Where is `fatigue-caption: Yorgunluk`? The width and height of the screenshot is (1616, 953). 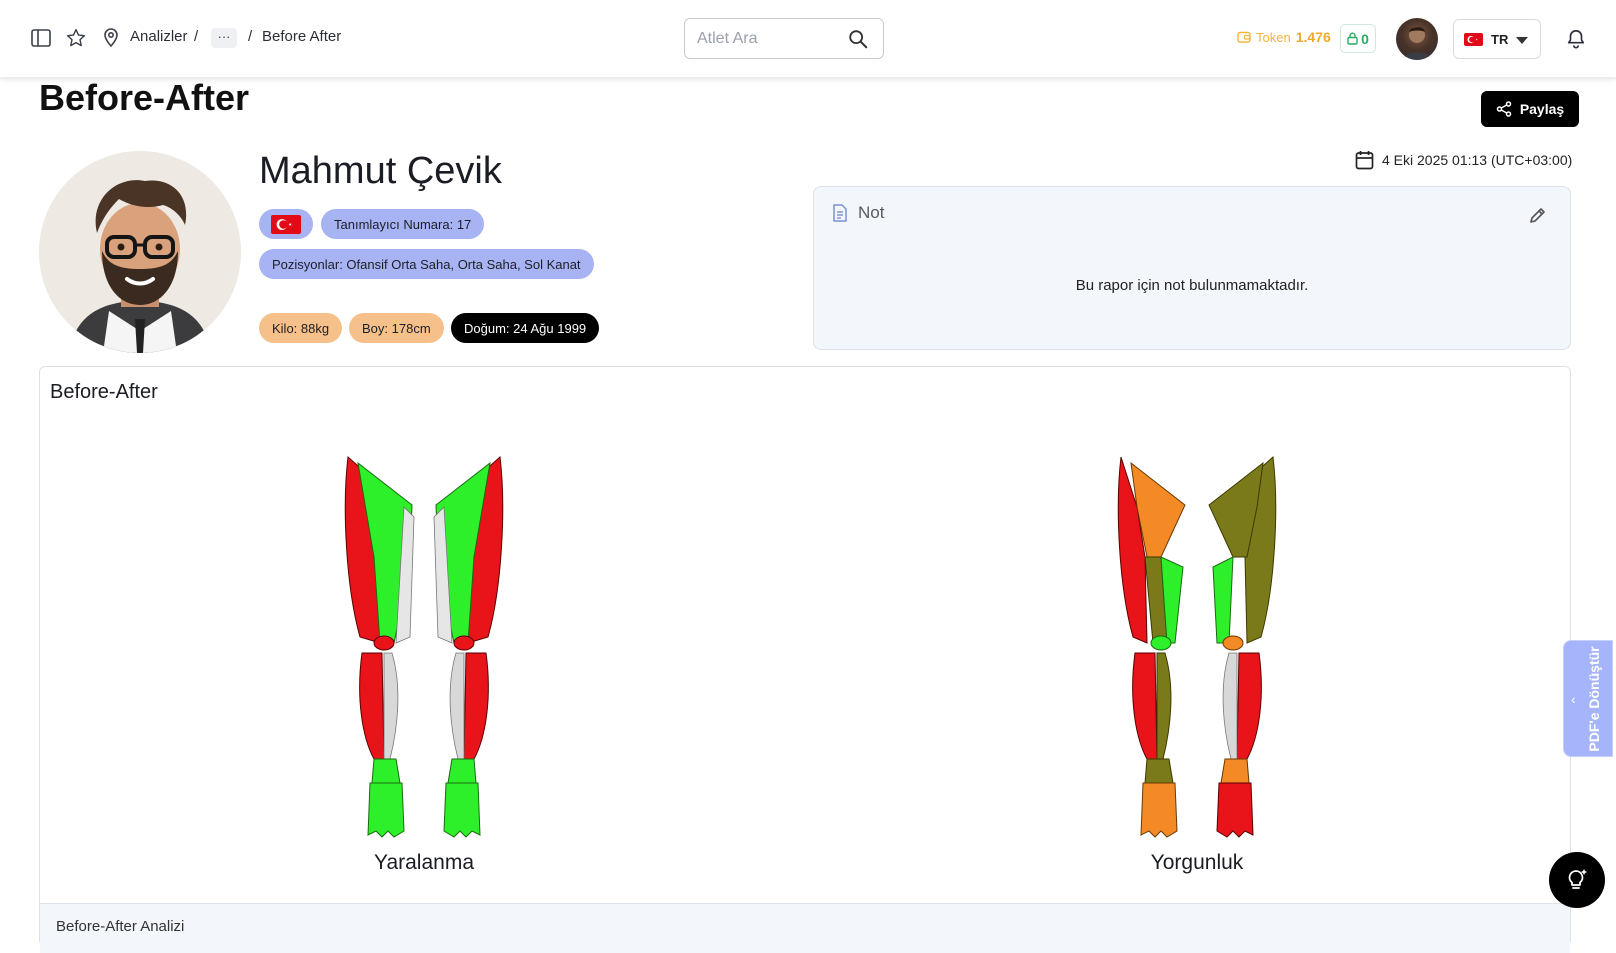
fatigue-caption: Yorgunluk is located at coordinates (1197, 862).